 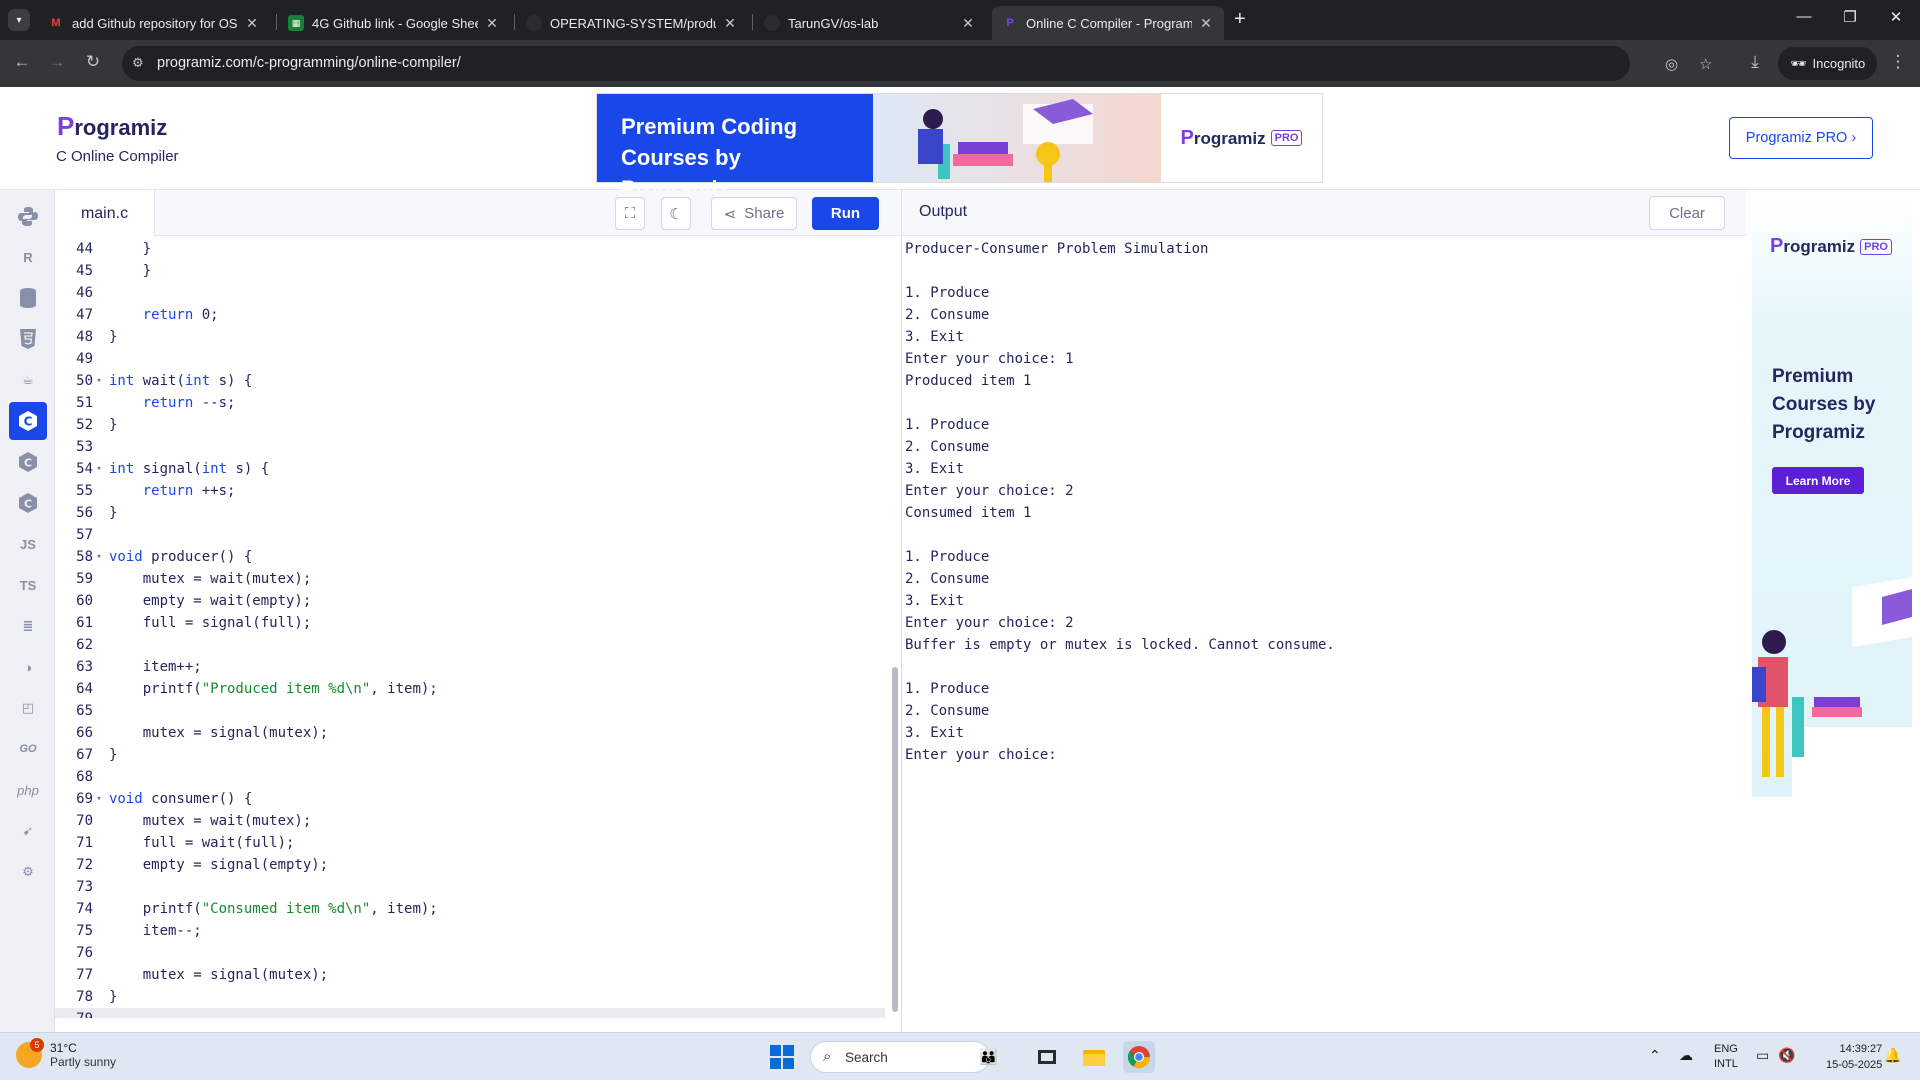 What do you see at coordinates (470, 491) in the screenshot?
I see `code-line: 55 return ++s;` at bounding box center [470, 491].